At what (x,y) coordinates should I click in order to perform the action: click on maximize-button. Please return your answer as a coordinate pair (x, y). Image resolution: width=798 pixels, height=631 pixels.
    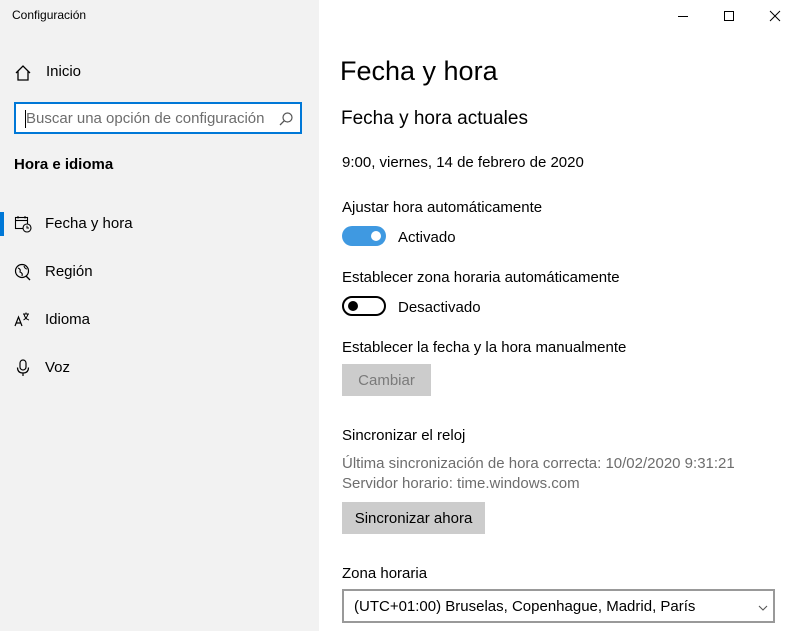
    Looking at the image, I should click on (729, 16).